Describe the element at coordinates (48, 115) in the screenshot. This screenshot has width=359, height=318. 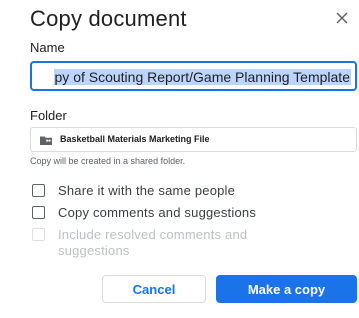
I see `folder-label: Folder` at that location.